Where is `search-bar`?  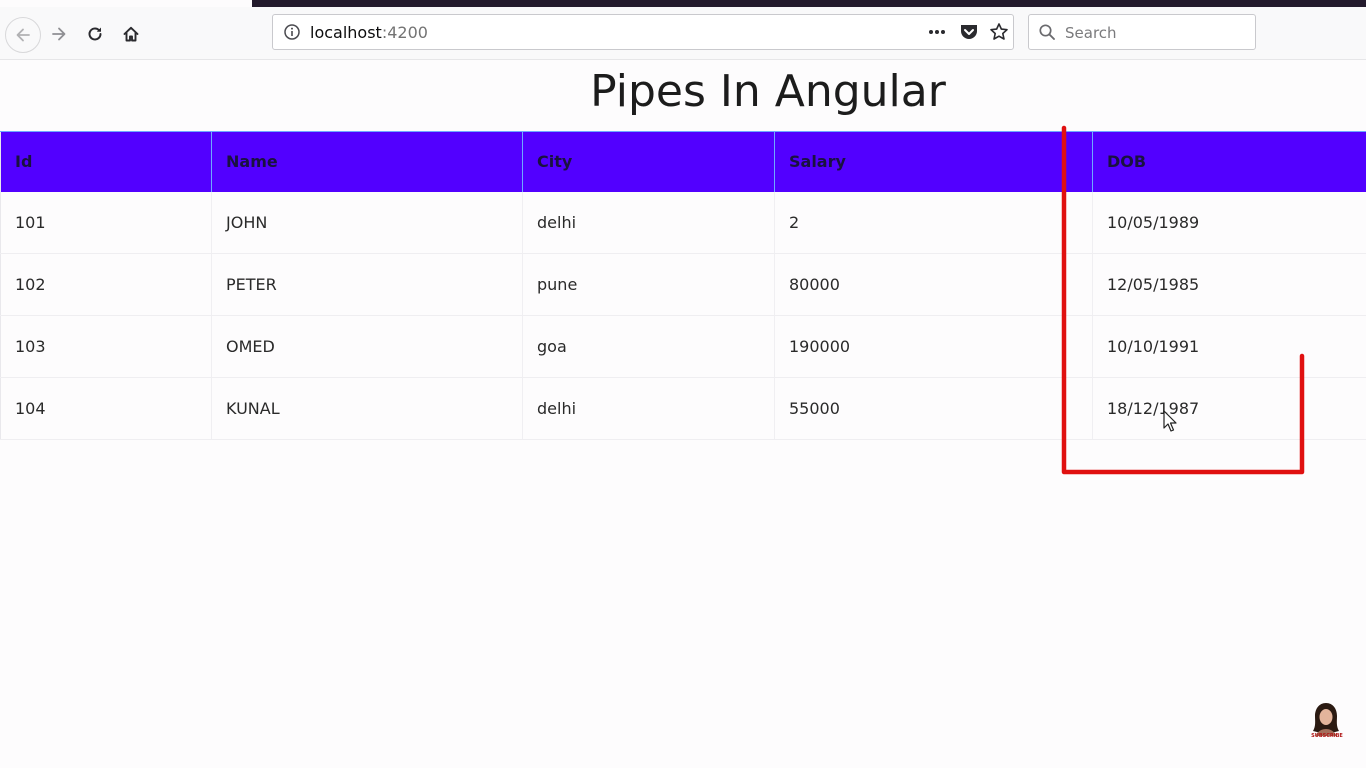 search-bar is located at coordinates (1142, 32).